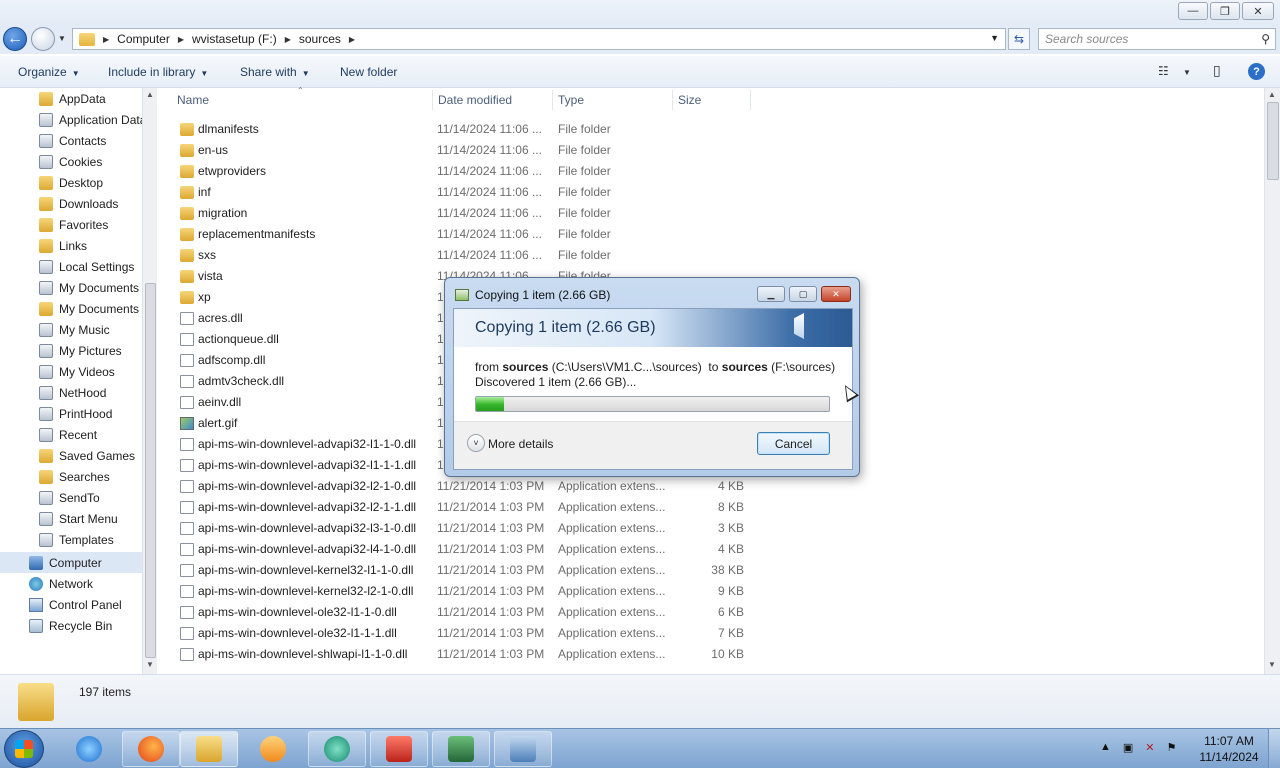  What do you see at coordinates (571, 100) in the screenshot?
I see `column-header-type: Type` at bounding box center [571, 100].